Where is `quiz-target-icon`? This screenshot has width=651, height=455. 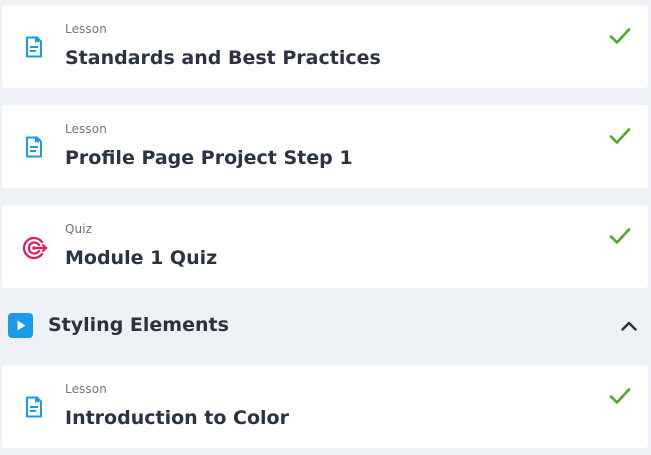
quiz-target-icon is located at coordinates (35, 247).